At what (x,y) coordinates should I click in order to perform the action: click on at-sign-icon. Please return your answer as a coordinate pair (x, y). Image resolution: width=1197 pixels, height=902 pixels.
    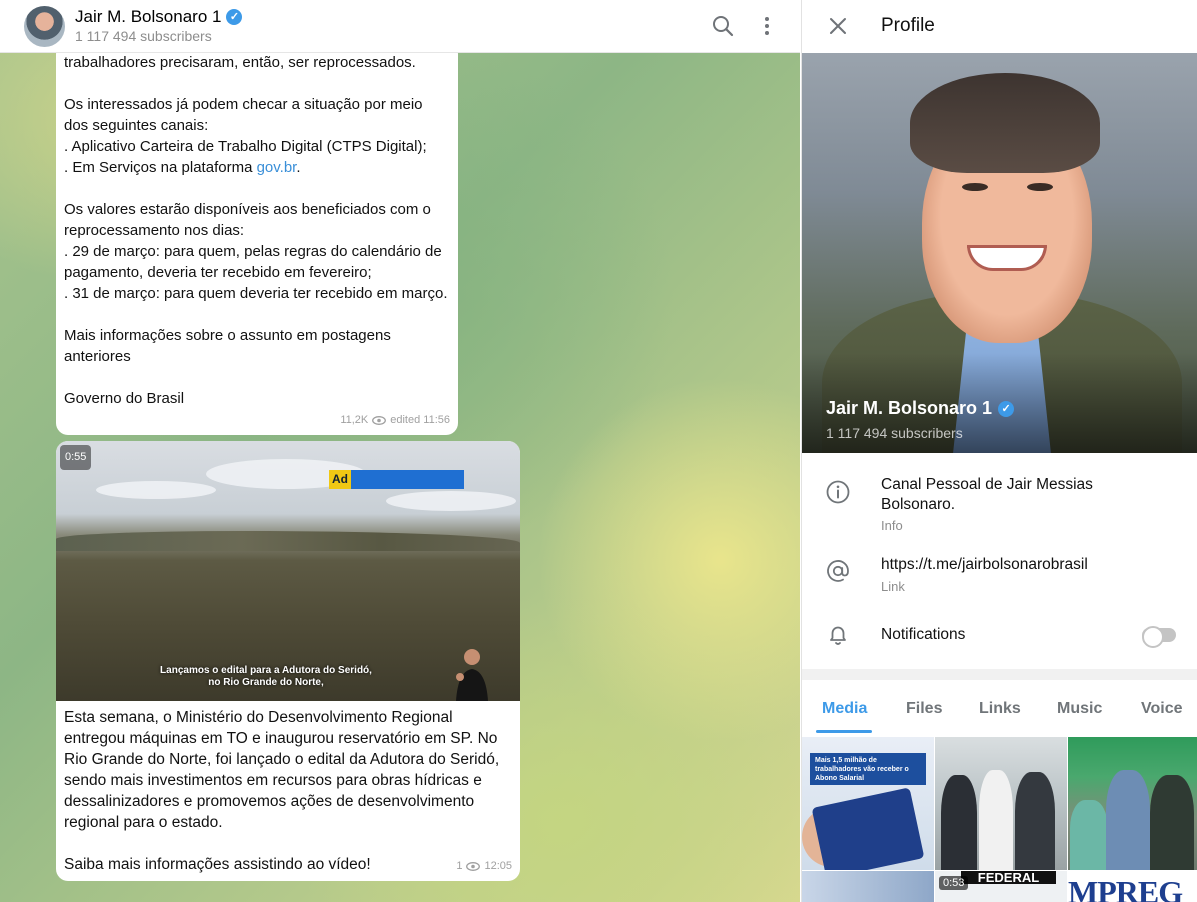
    Looking at the image, I should click on (838, 571).